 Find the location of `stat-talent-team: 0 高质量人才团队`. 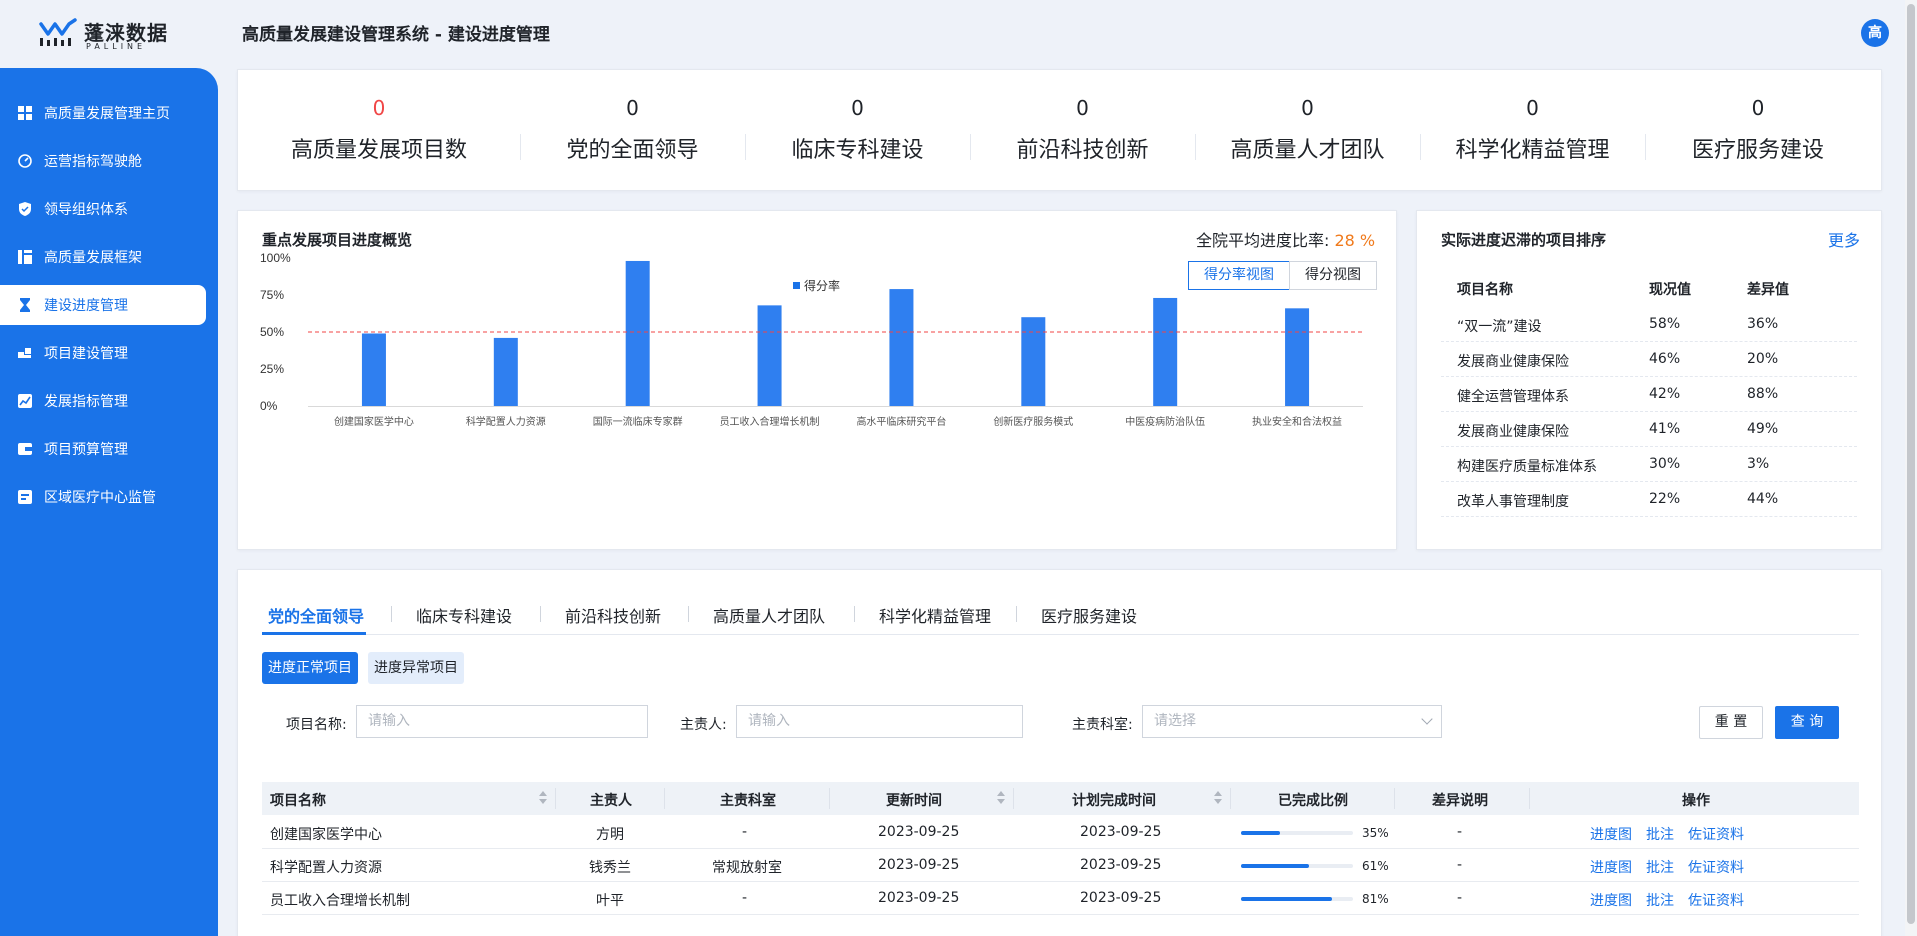

stat-talent-team: 0 高质量人才团队 is located at coordinates (1307, 131).